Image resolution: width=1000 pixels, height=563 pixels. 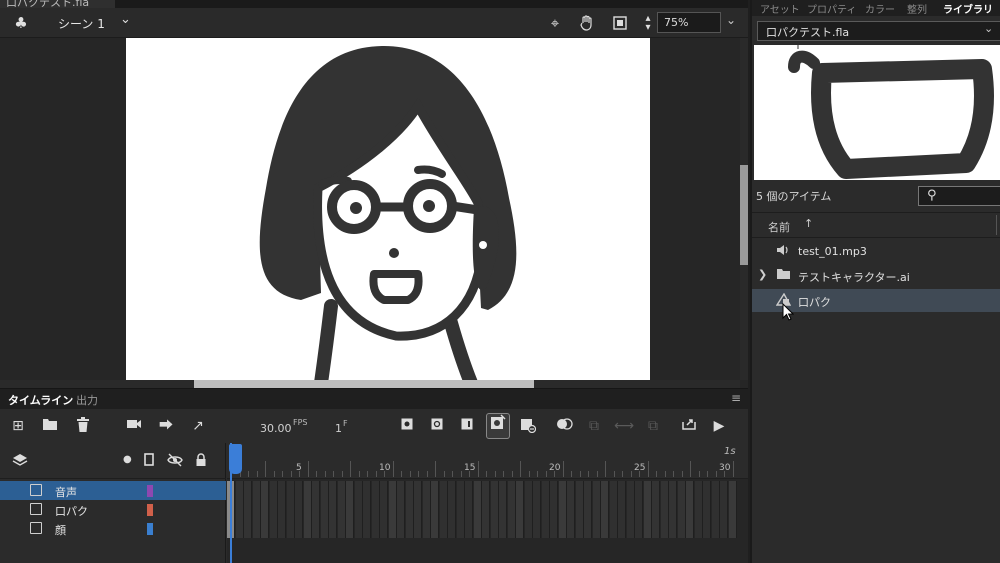 What do you see at coordinates (113, 509) in the screenshot?
I see `layer-row-lipsync: 口パク` at bounding box center [113, 509].